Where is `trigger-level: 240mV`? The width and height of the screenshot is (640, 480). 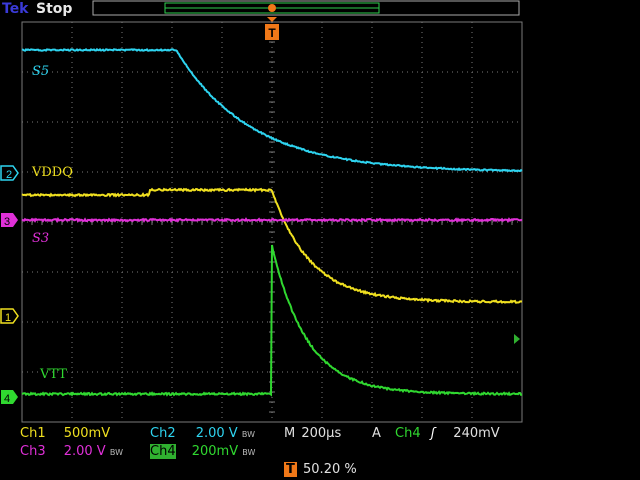 trigger-level: 240mV is located at coordinates (476, 433).